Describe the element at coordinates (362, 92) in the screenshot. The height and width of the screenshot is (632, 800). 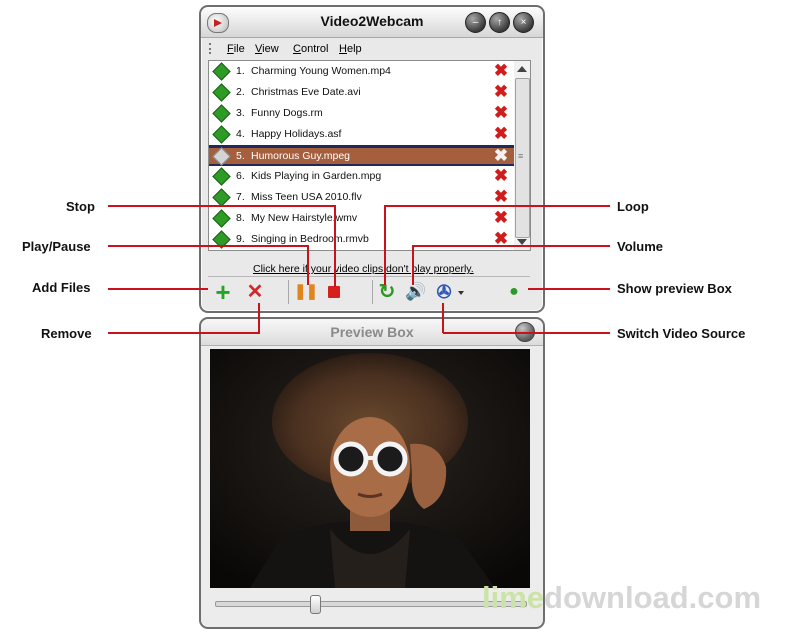
I see `list-item: 2. Christmas Eve Date.avi ✖` at that location.